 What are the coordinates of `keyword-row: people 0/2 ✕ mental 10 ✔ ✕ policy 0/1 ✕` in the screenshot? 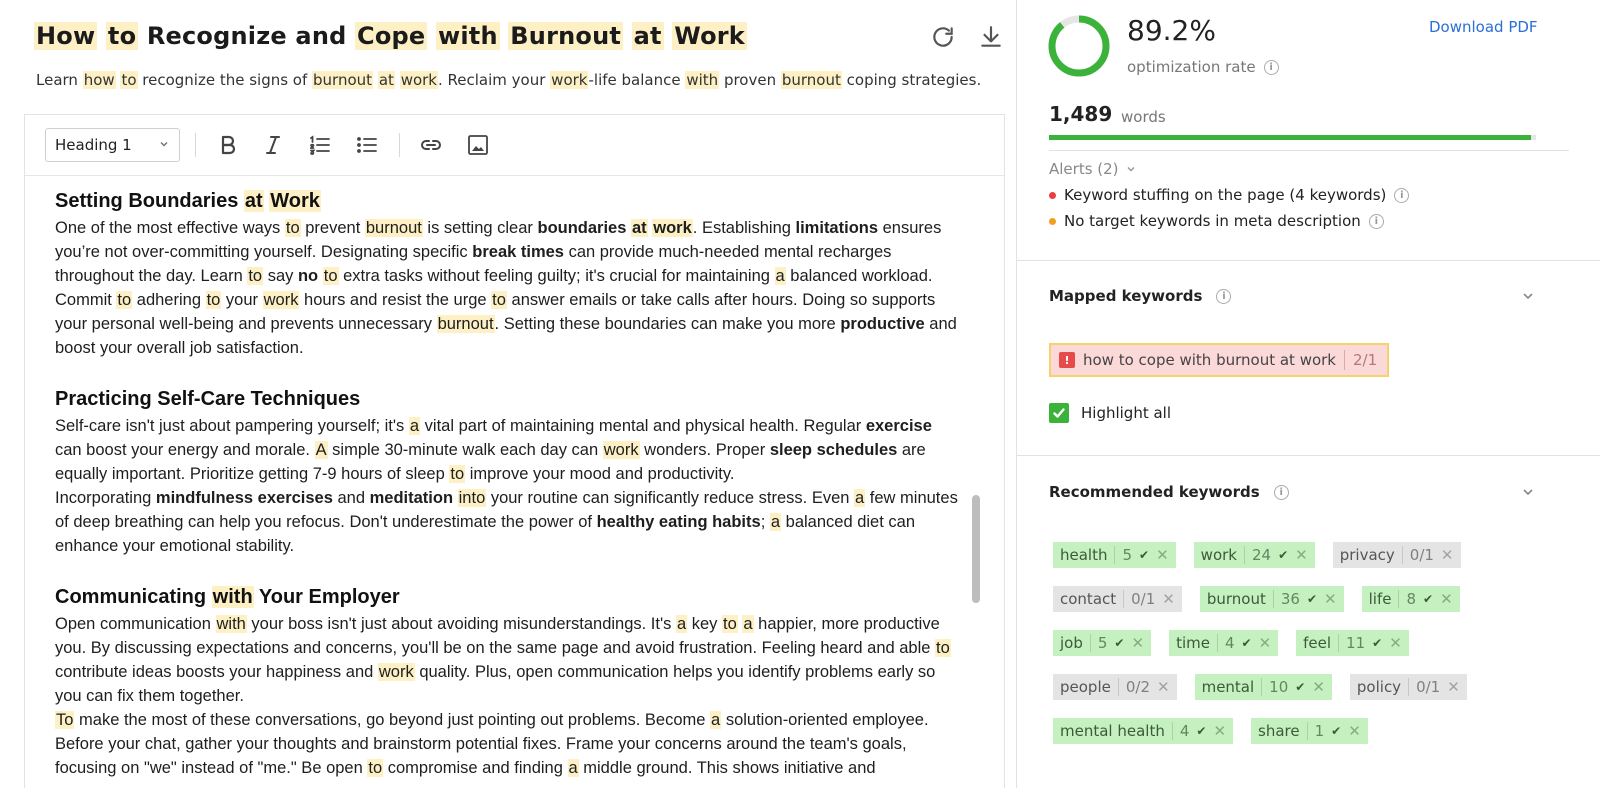 It's located at (1260, 687).